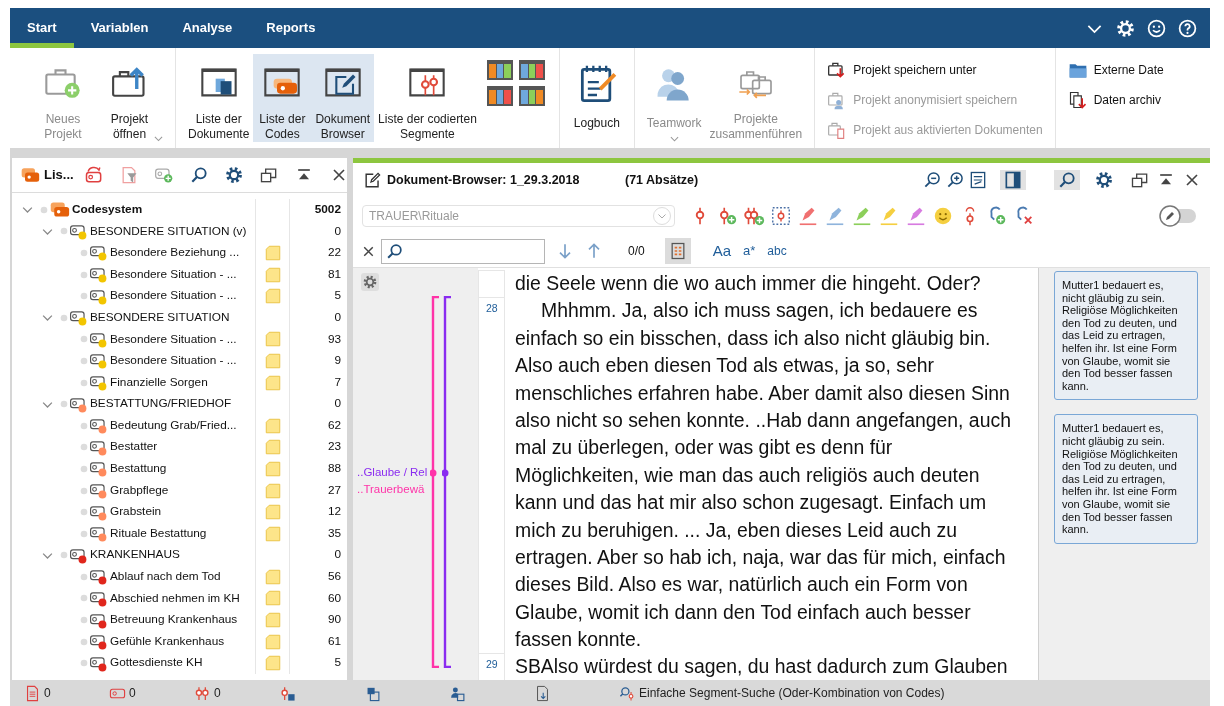 This screenshot has height=706, width=1224. What do you see at coordinates (955, 180) in the screenshot?
I see `zoom-in-icon` at bounding box center [955, 180].